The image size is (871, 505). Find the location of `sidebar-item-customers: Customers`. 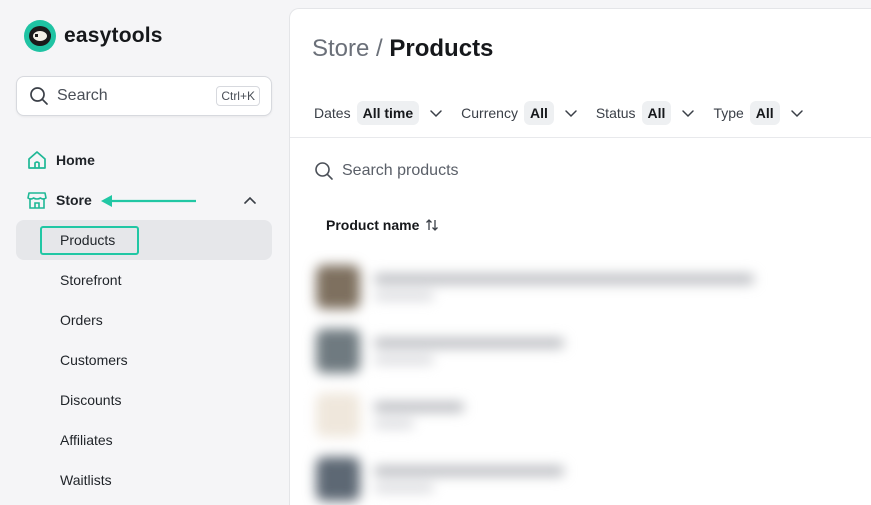

sidebar-item-customers: Customers is located at coordinates (144, 360).